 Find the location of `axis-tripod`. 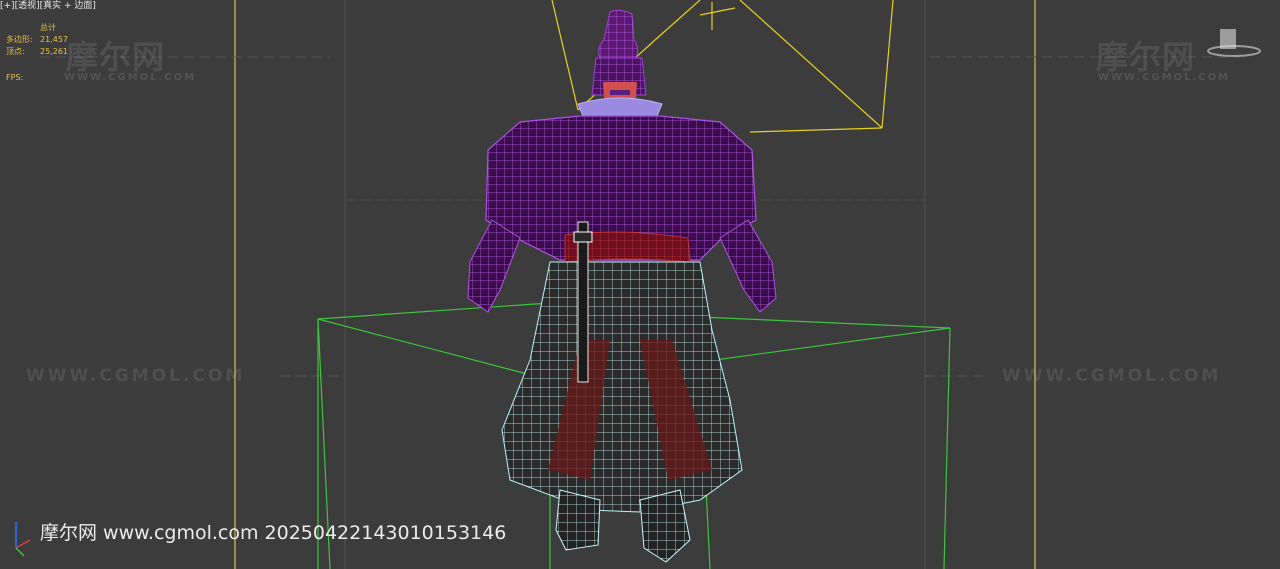

axis-tripod is located at coordinates (23, 539).